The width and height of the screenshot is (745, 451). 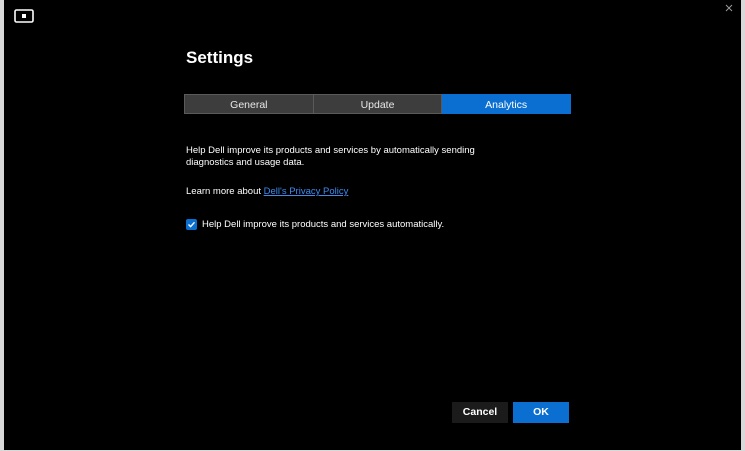 I want to click on page-title: Settings, so click(x=220, y=57).